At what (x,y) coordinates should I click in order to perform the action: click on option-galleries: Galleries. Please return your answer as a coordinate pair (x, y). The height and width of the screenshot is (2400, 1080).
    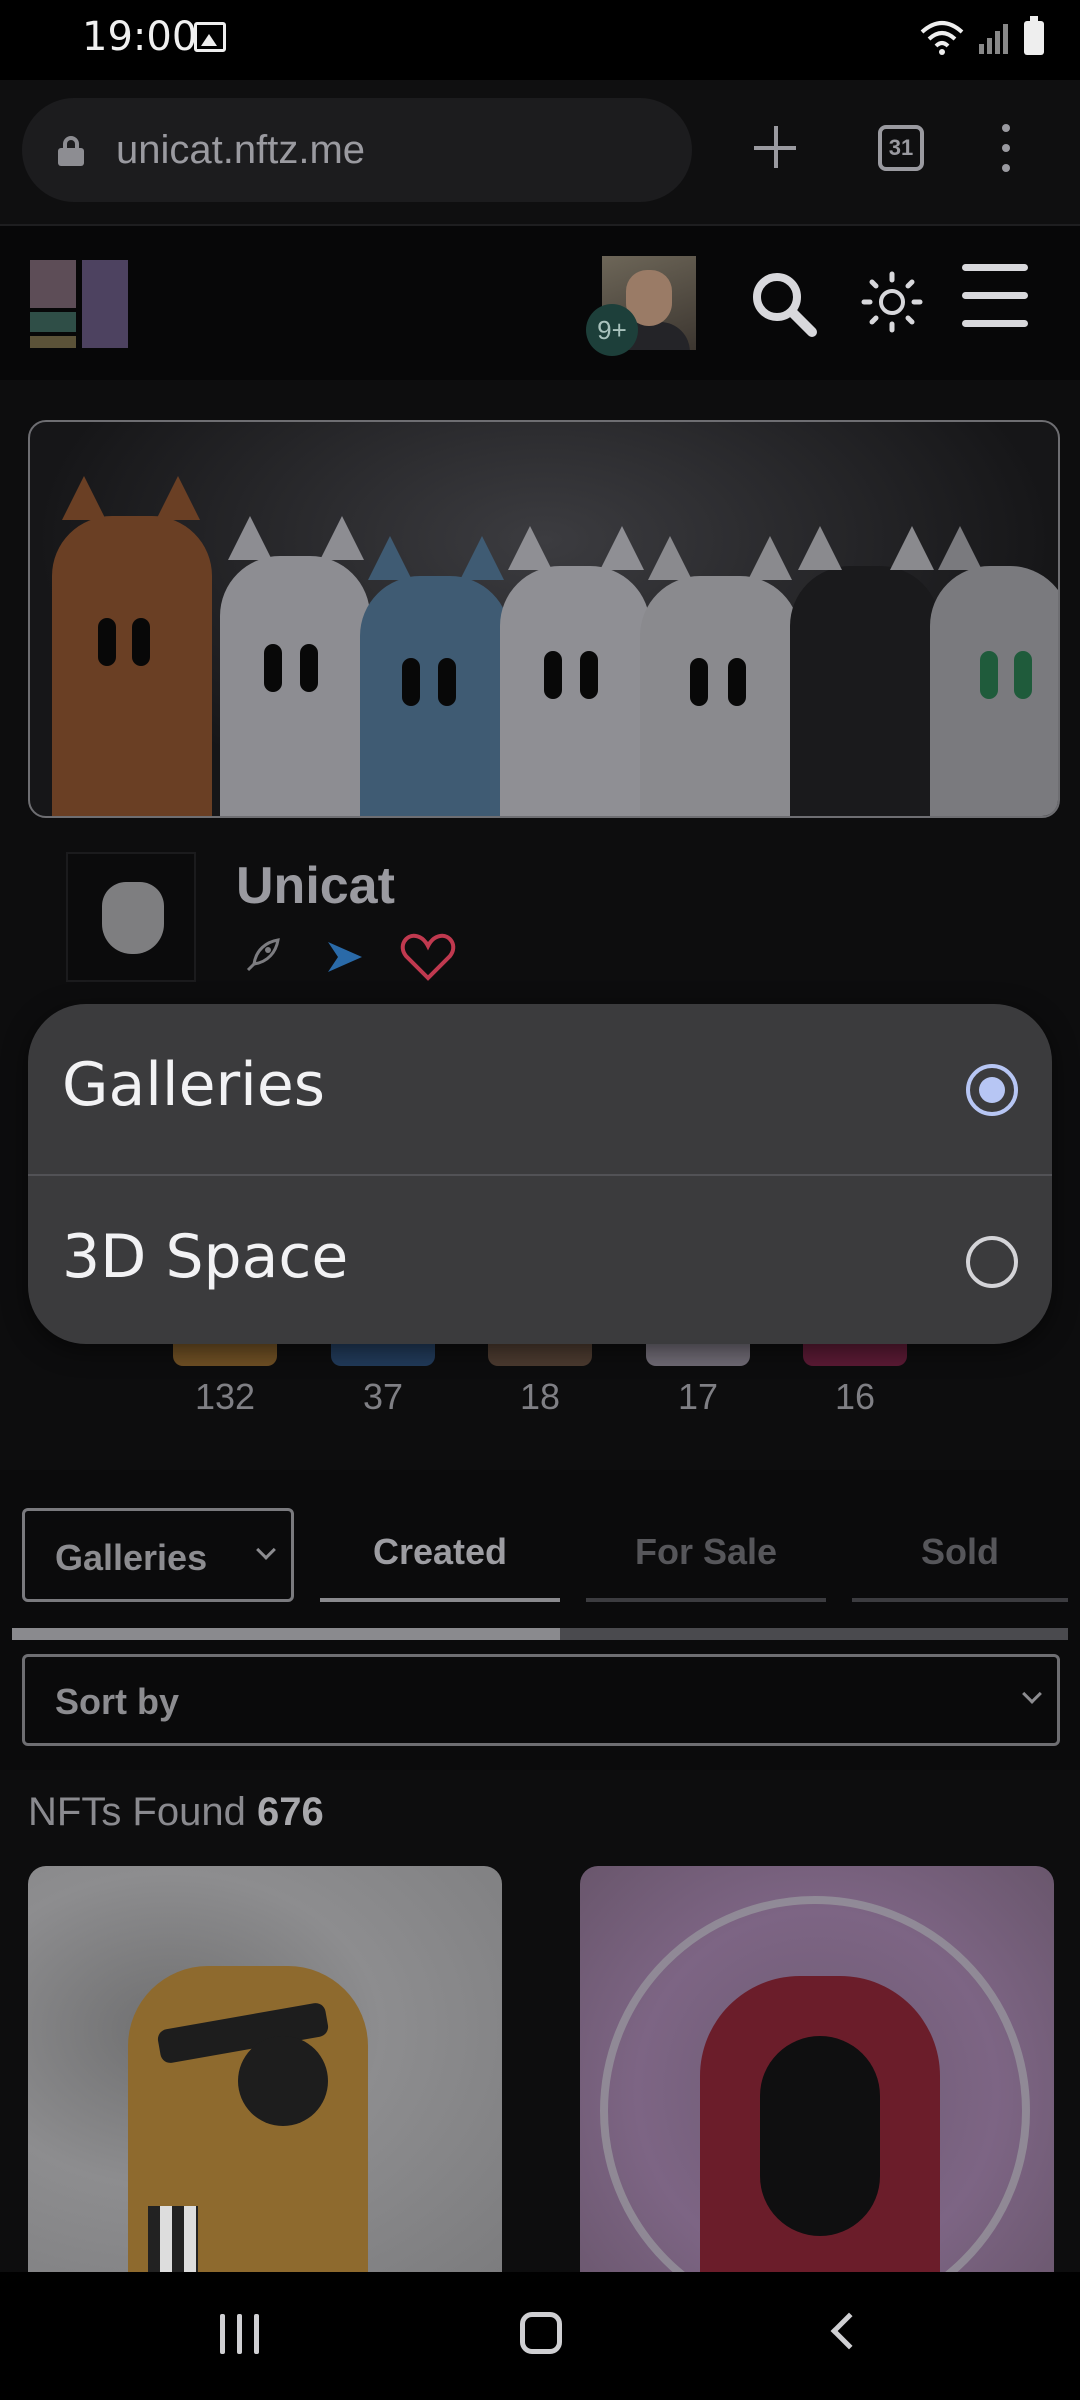
    Looking at the image, I should click on (540, 1089).